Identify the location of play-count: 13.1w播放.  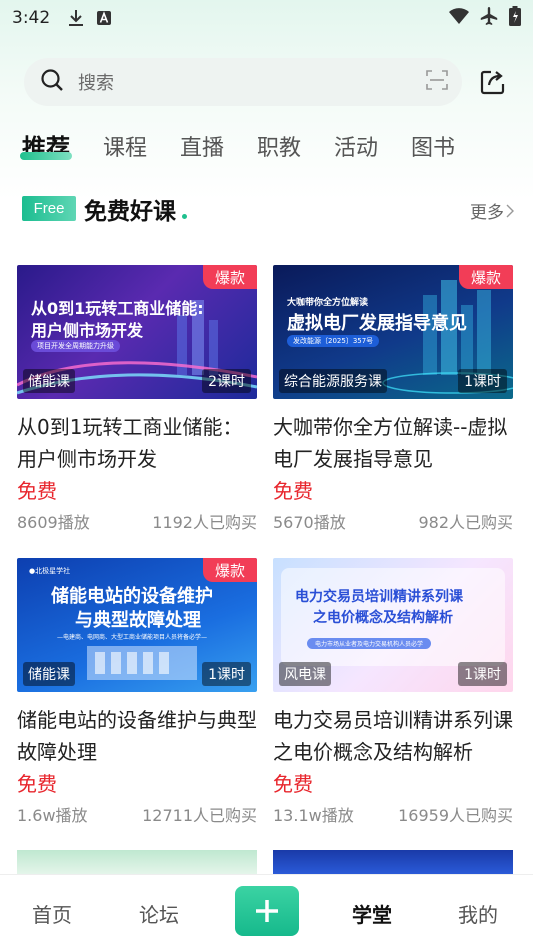
(313, 815).